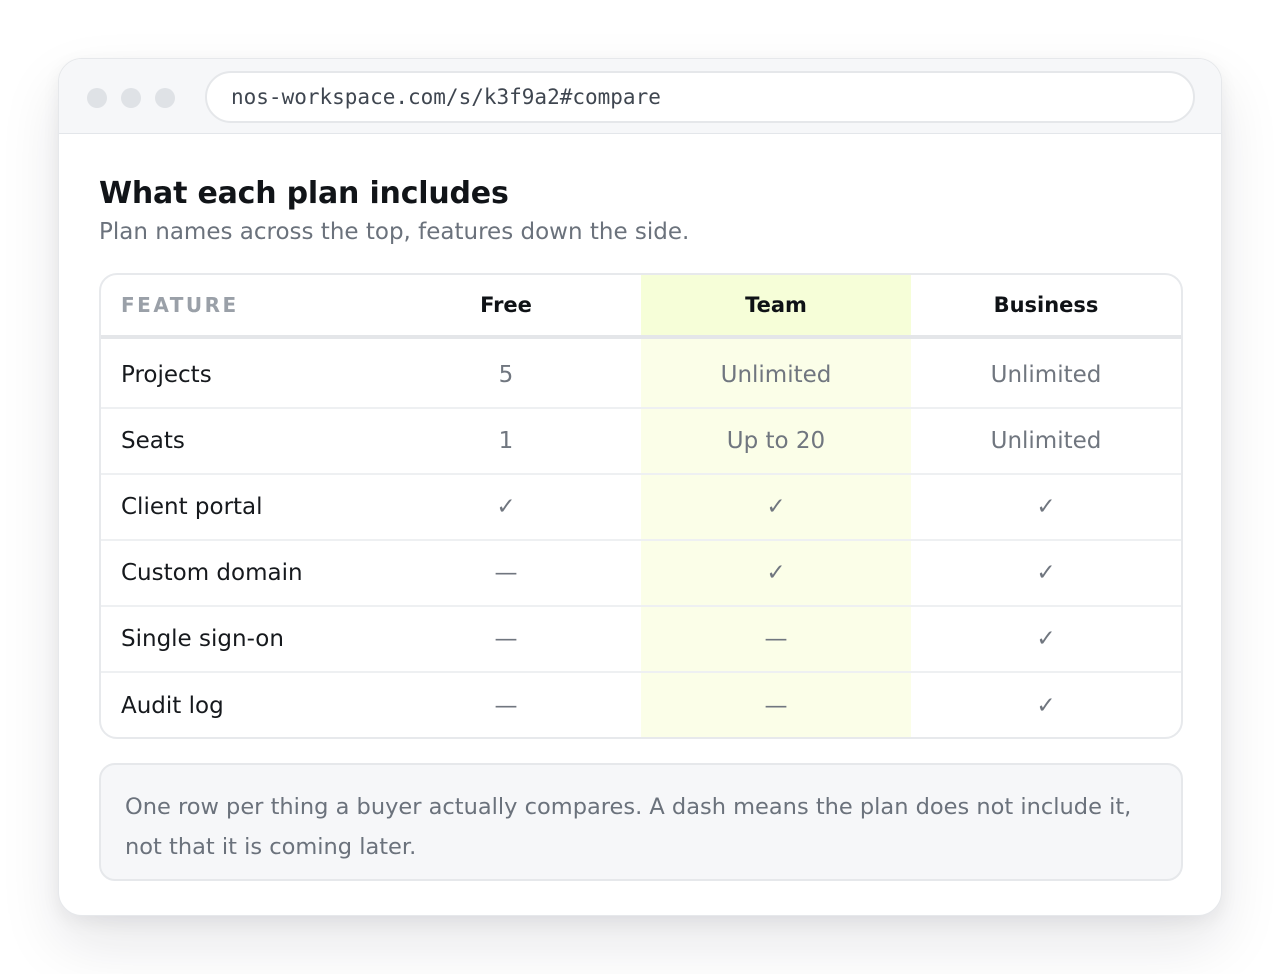 The height and width of the screenshot is (974, 1280). I want to click on browser-titlebar: nos-workspace.com/s/k3f9a2#compare, so click(640, 96).